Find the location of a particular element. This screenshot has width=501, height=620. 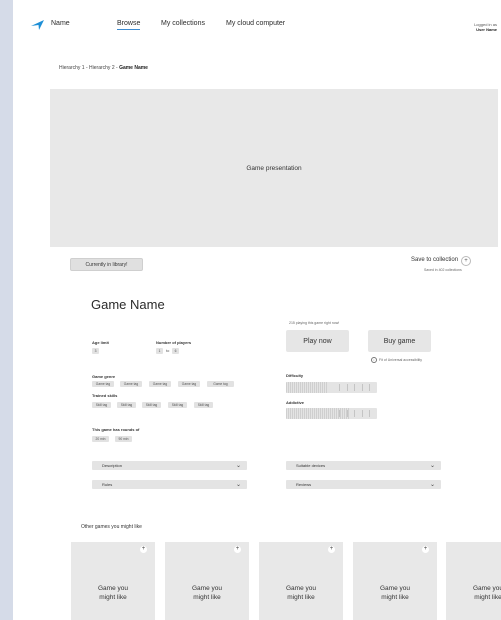

add-to-collection-button: + is located at coordinates (466, 261).